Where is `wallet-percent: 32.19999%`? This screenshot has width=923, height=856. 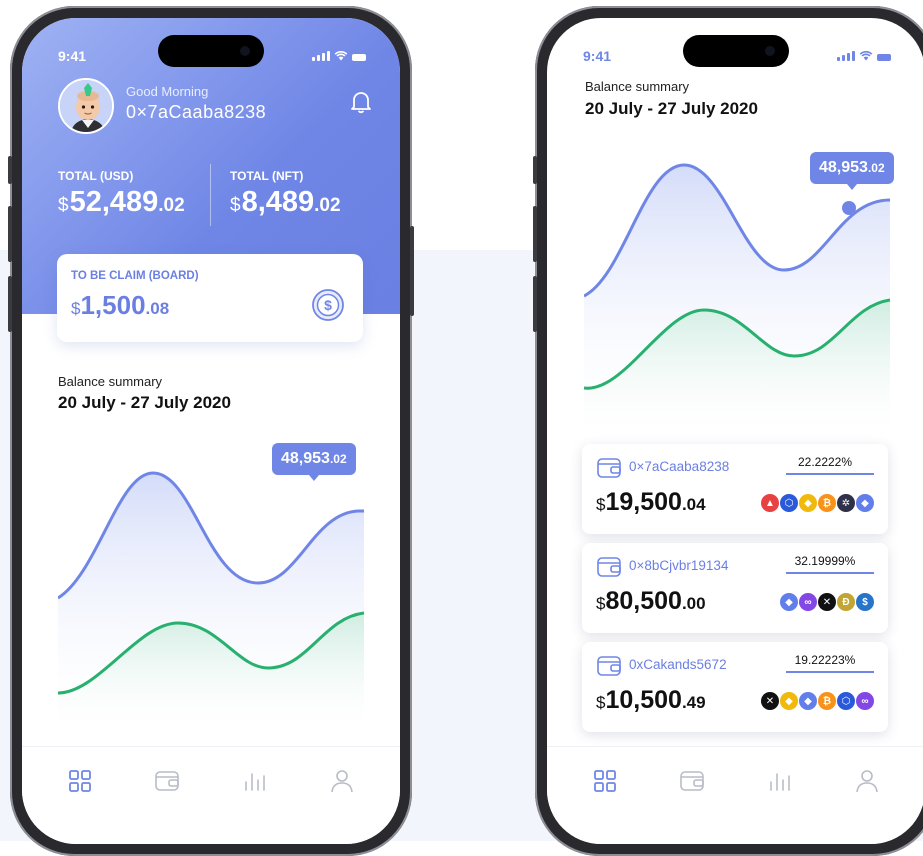
wallet-percent: 32.19999% is located at coordinates (825, 561).